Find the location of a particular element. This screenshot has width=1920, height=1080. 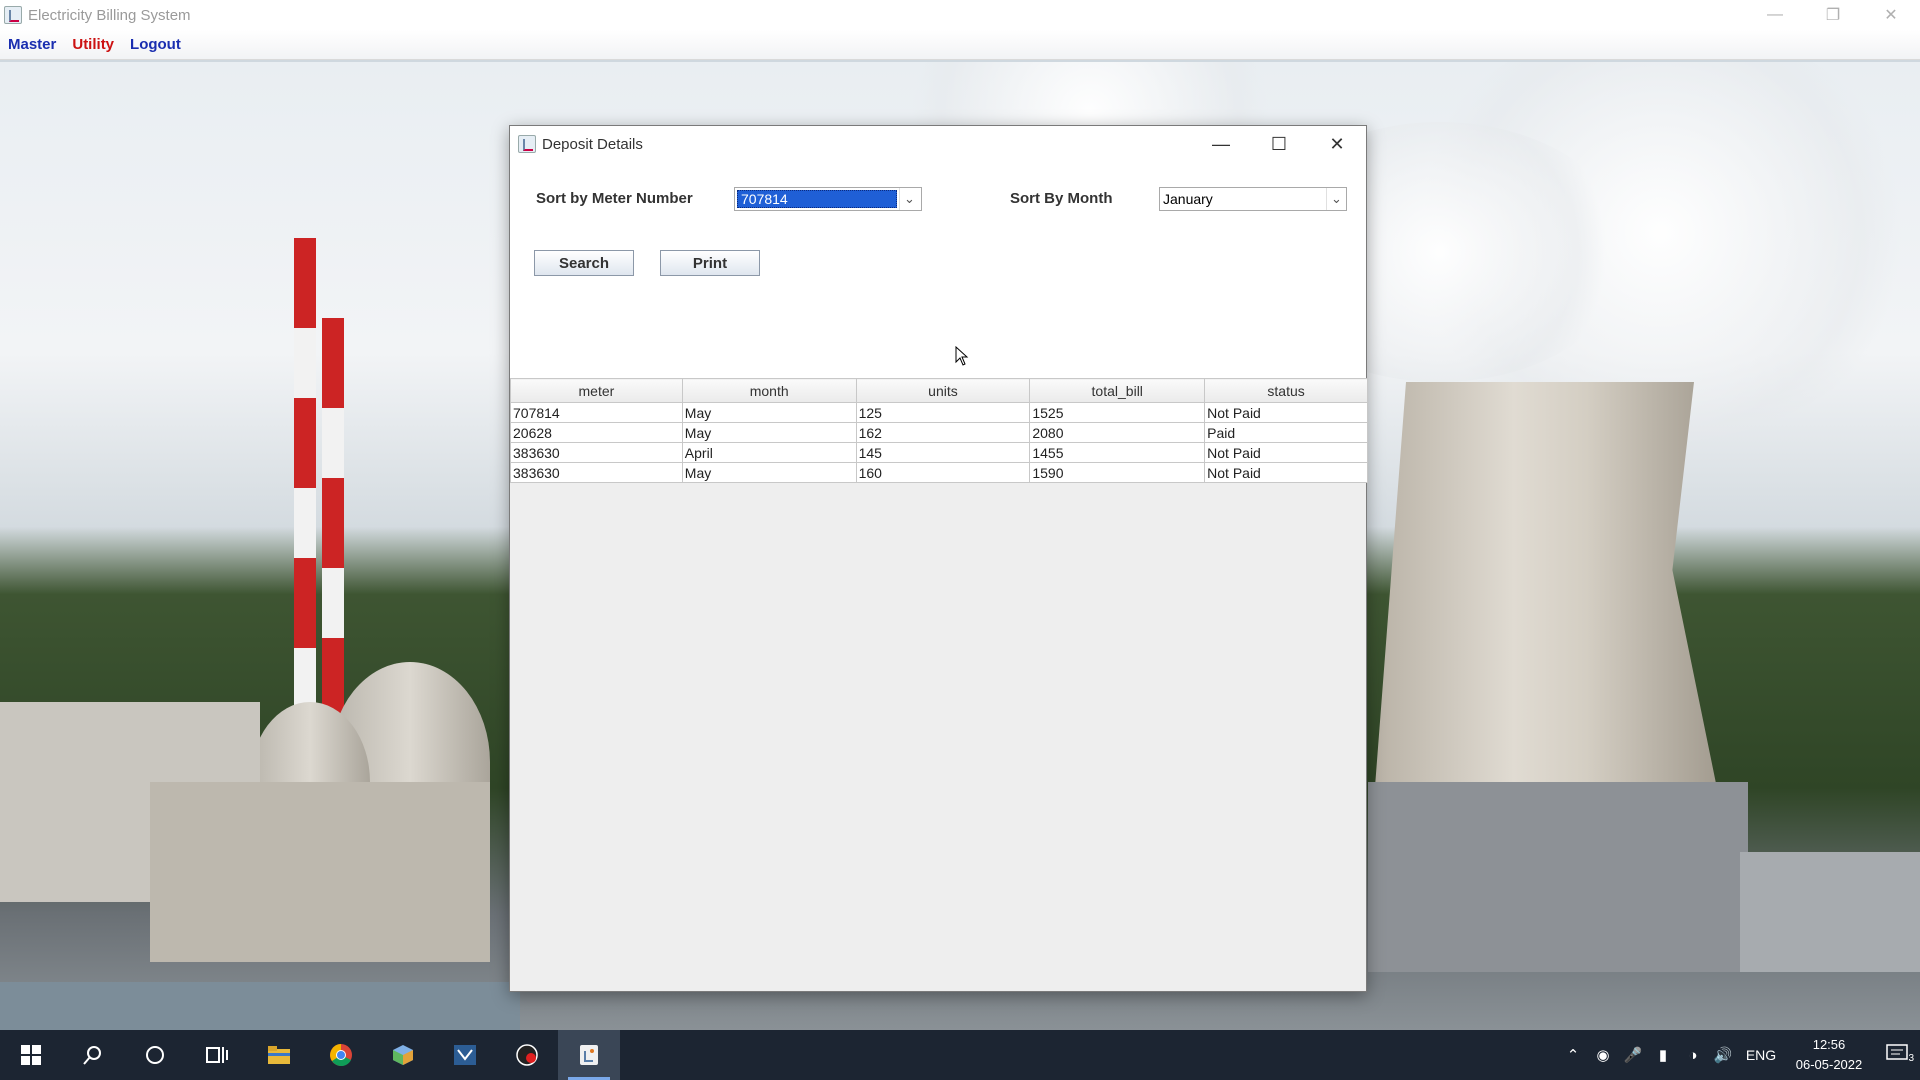

notification-center-icon: 3 is located at coordinates (1897, 1055).